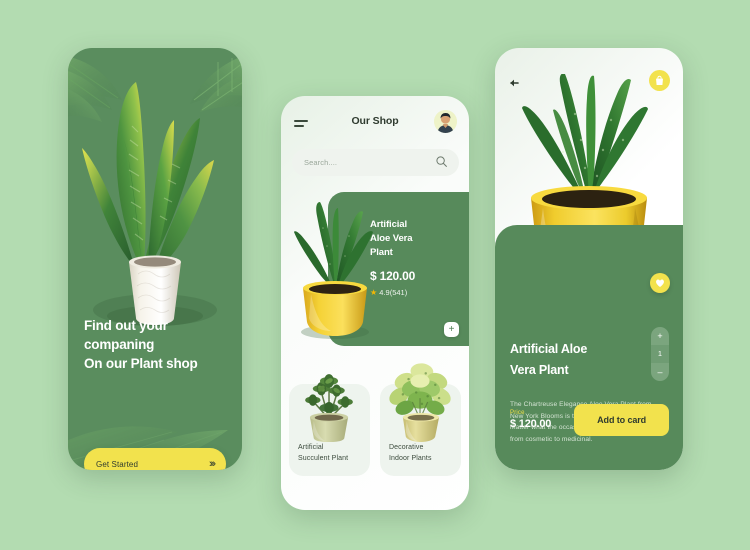  Describe the element at coordinates (141, 363) in the screenshot. I see `headline-line-3: On our Plant shop` at that location.